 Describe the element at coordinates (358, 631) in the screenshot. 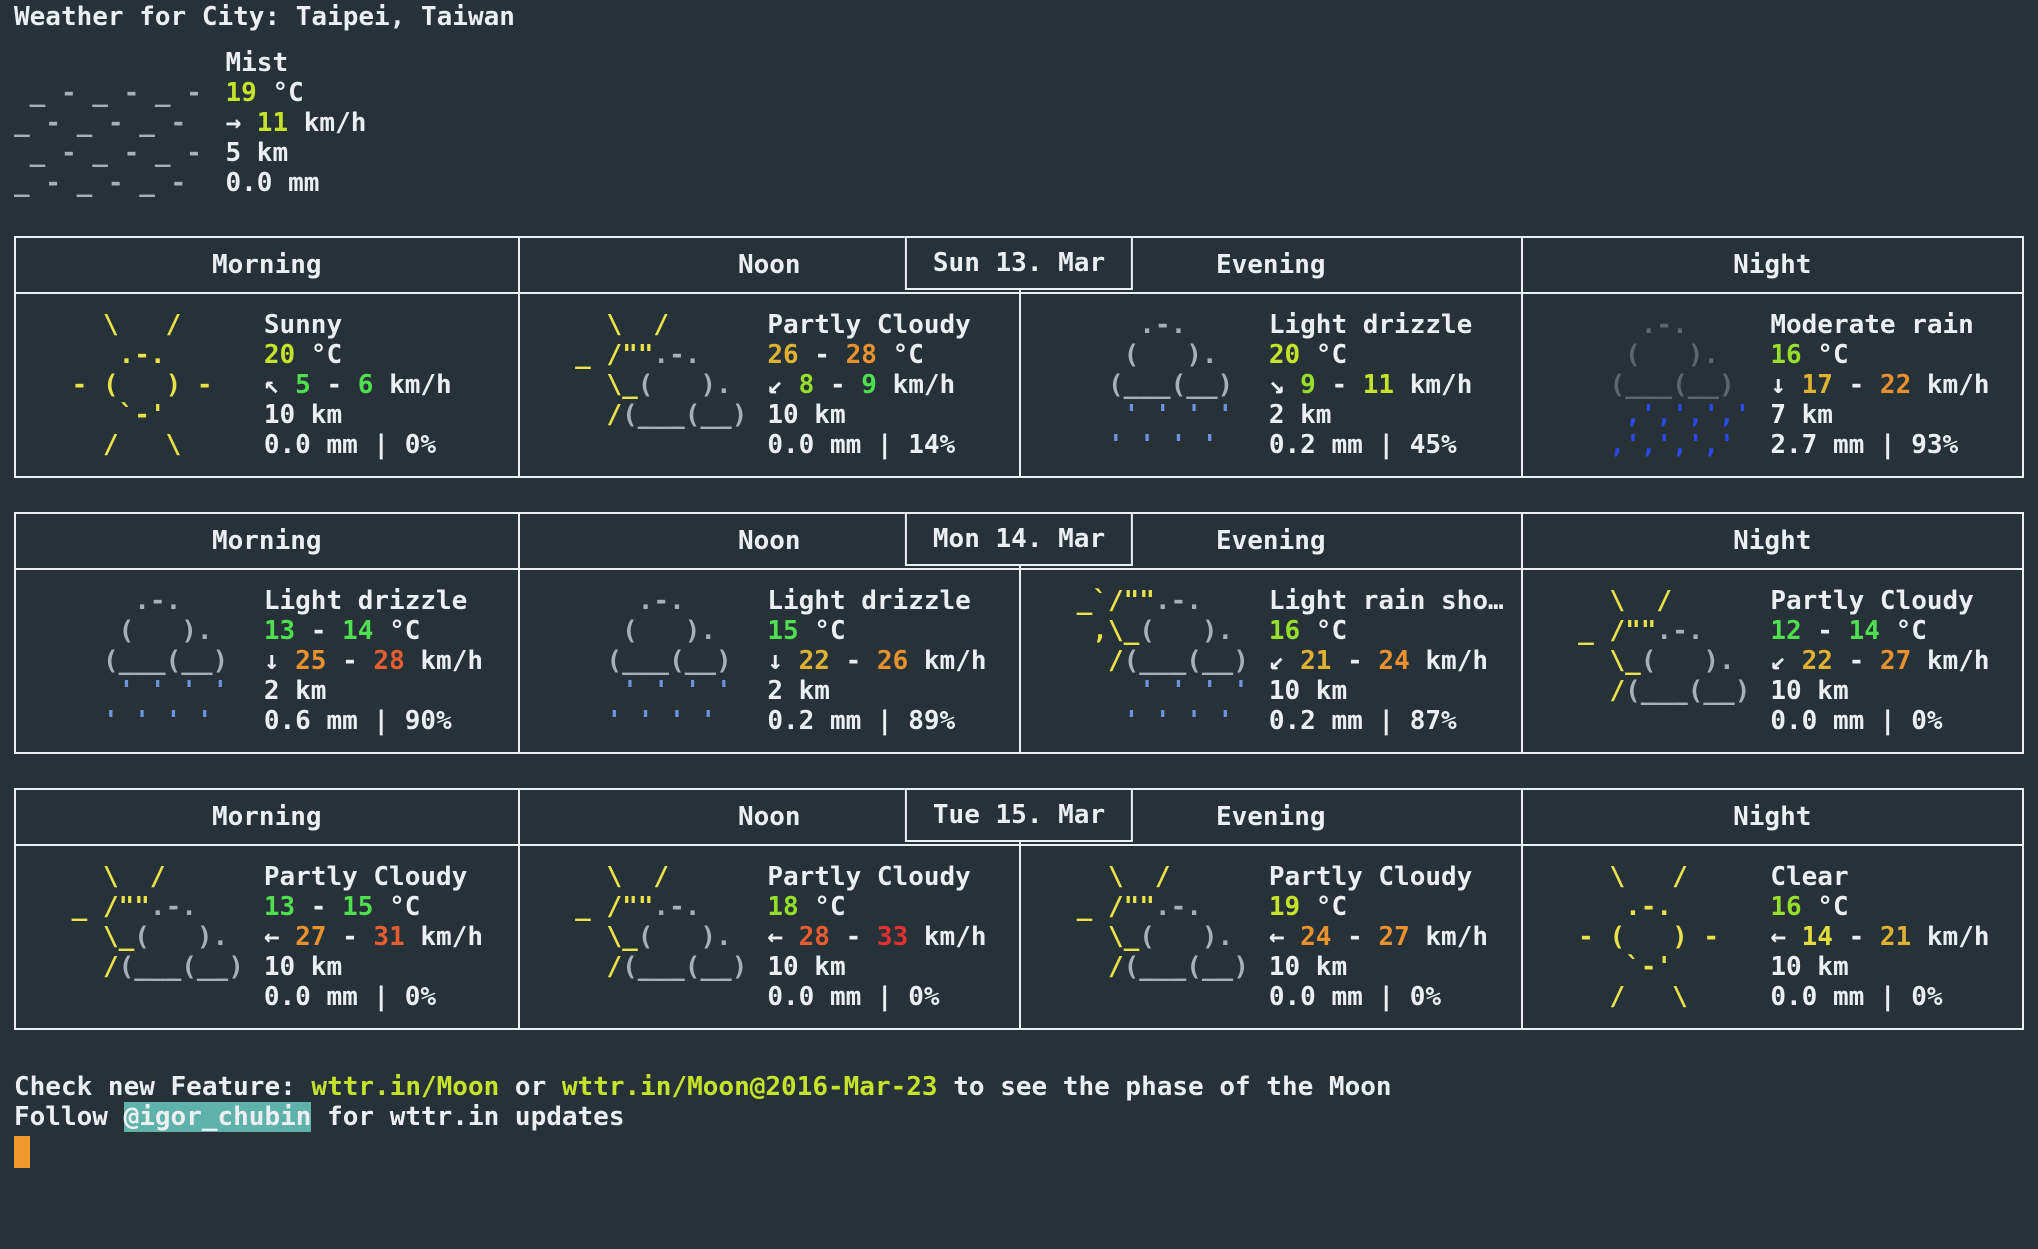

I see `text-segment: 14` at that location.